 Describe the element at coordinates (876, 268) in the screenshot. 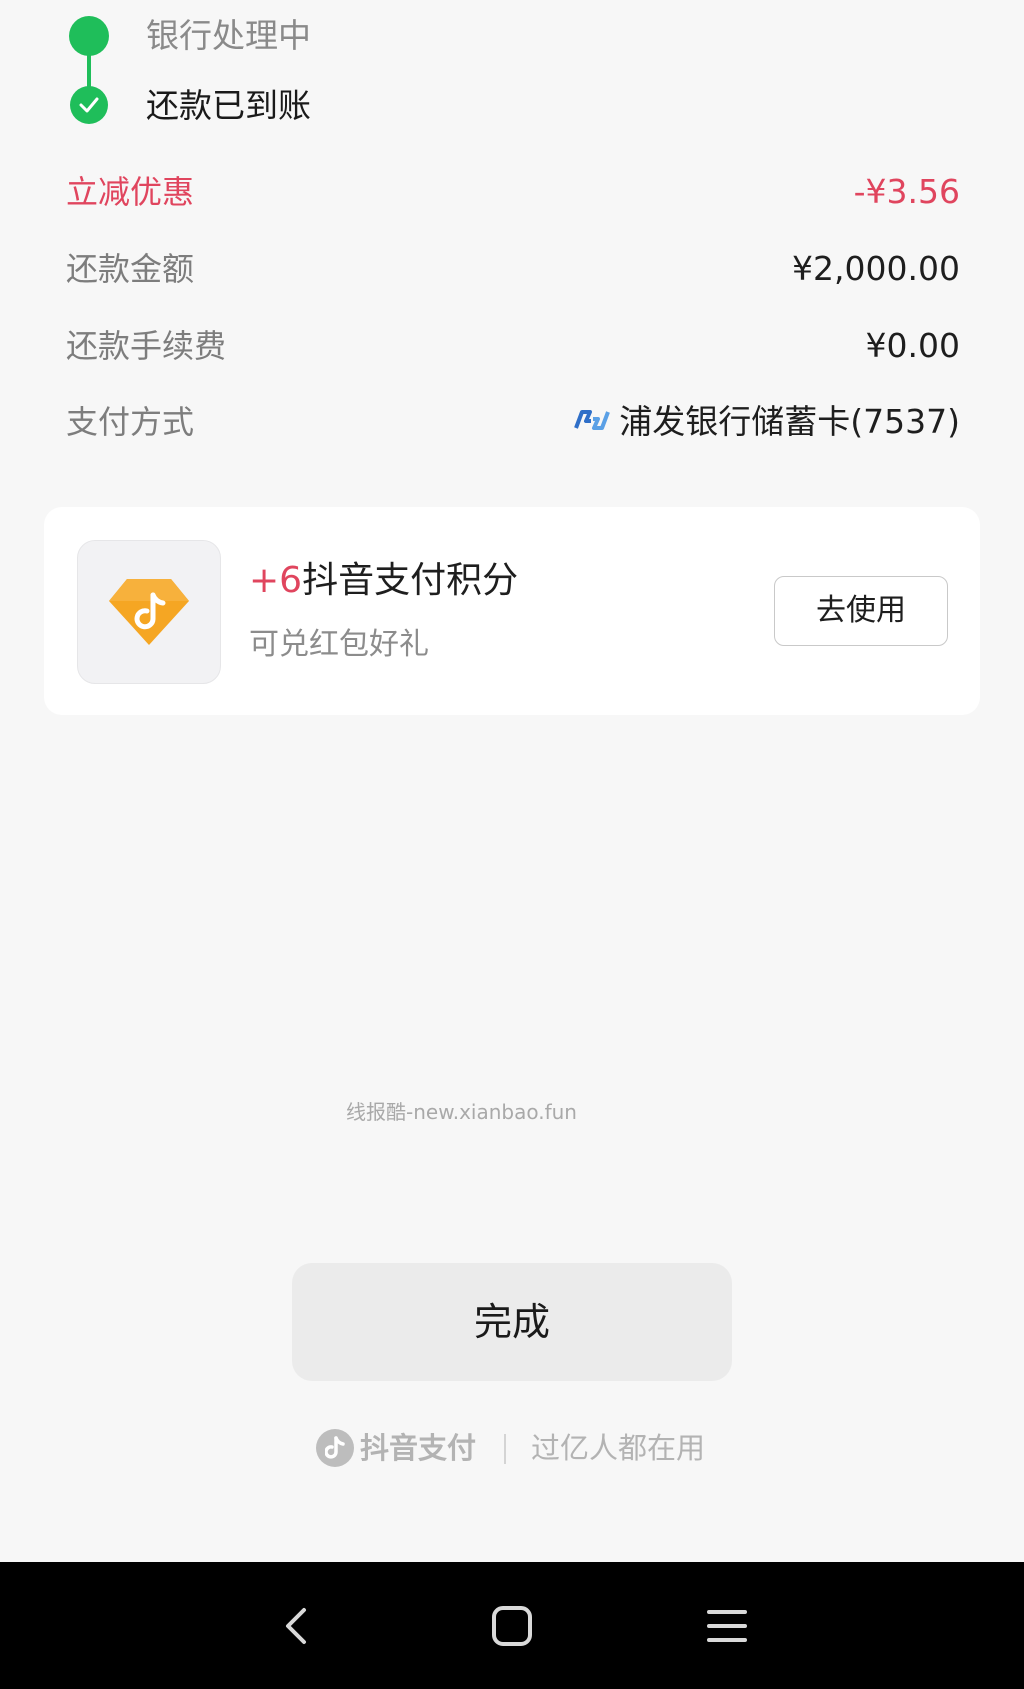

I see `amount-value: ¥2,000.00` at that location.